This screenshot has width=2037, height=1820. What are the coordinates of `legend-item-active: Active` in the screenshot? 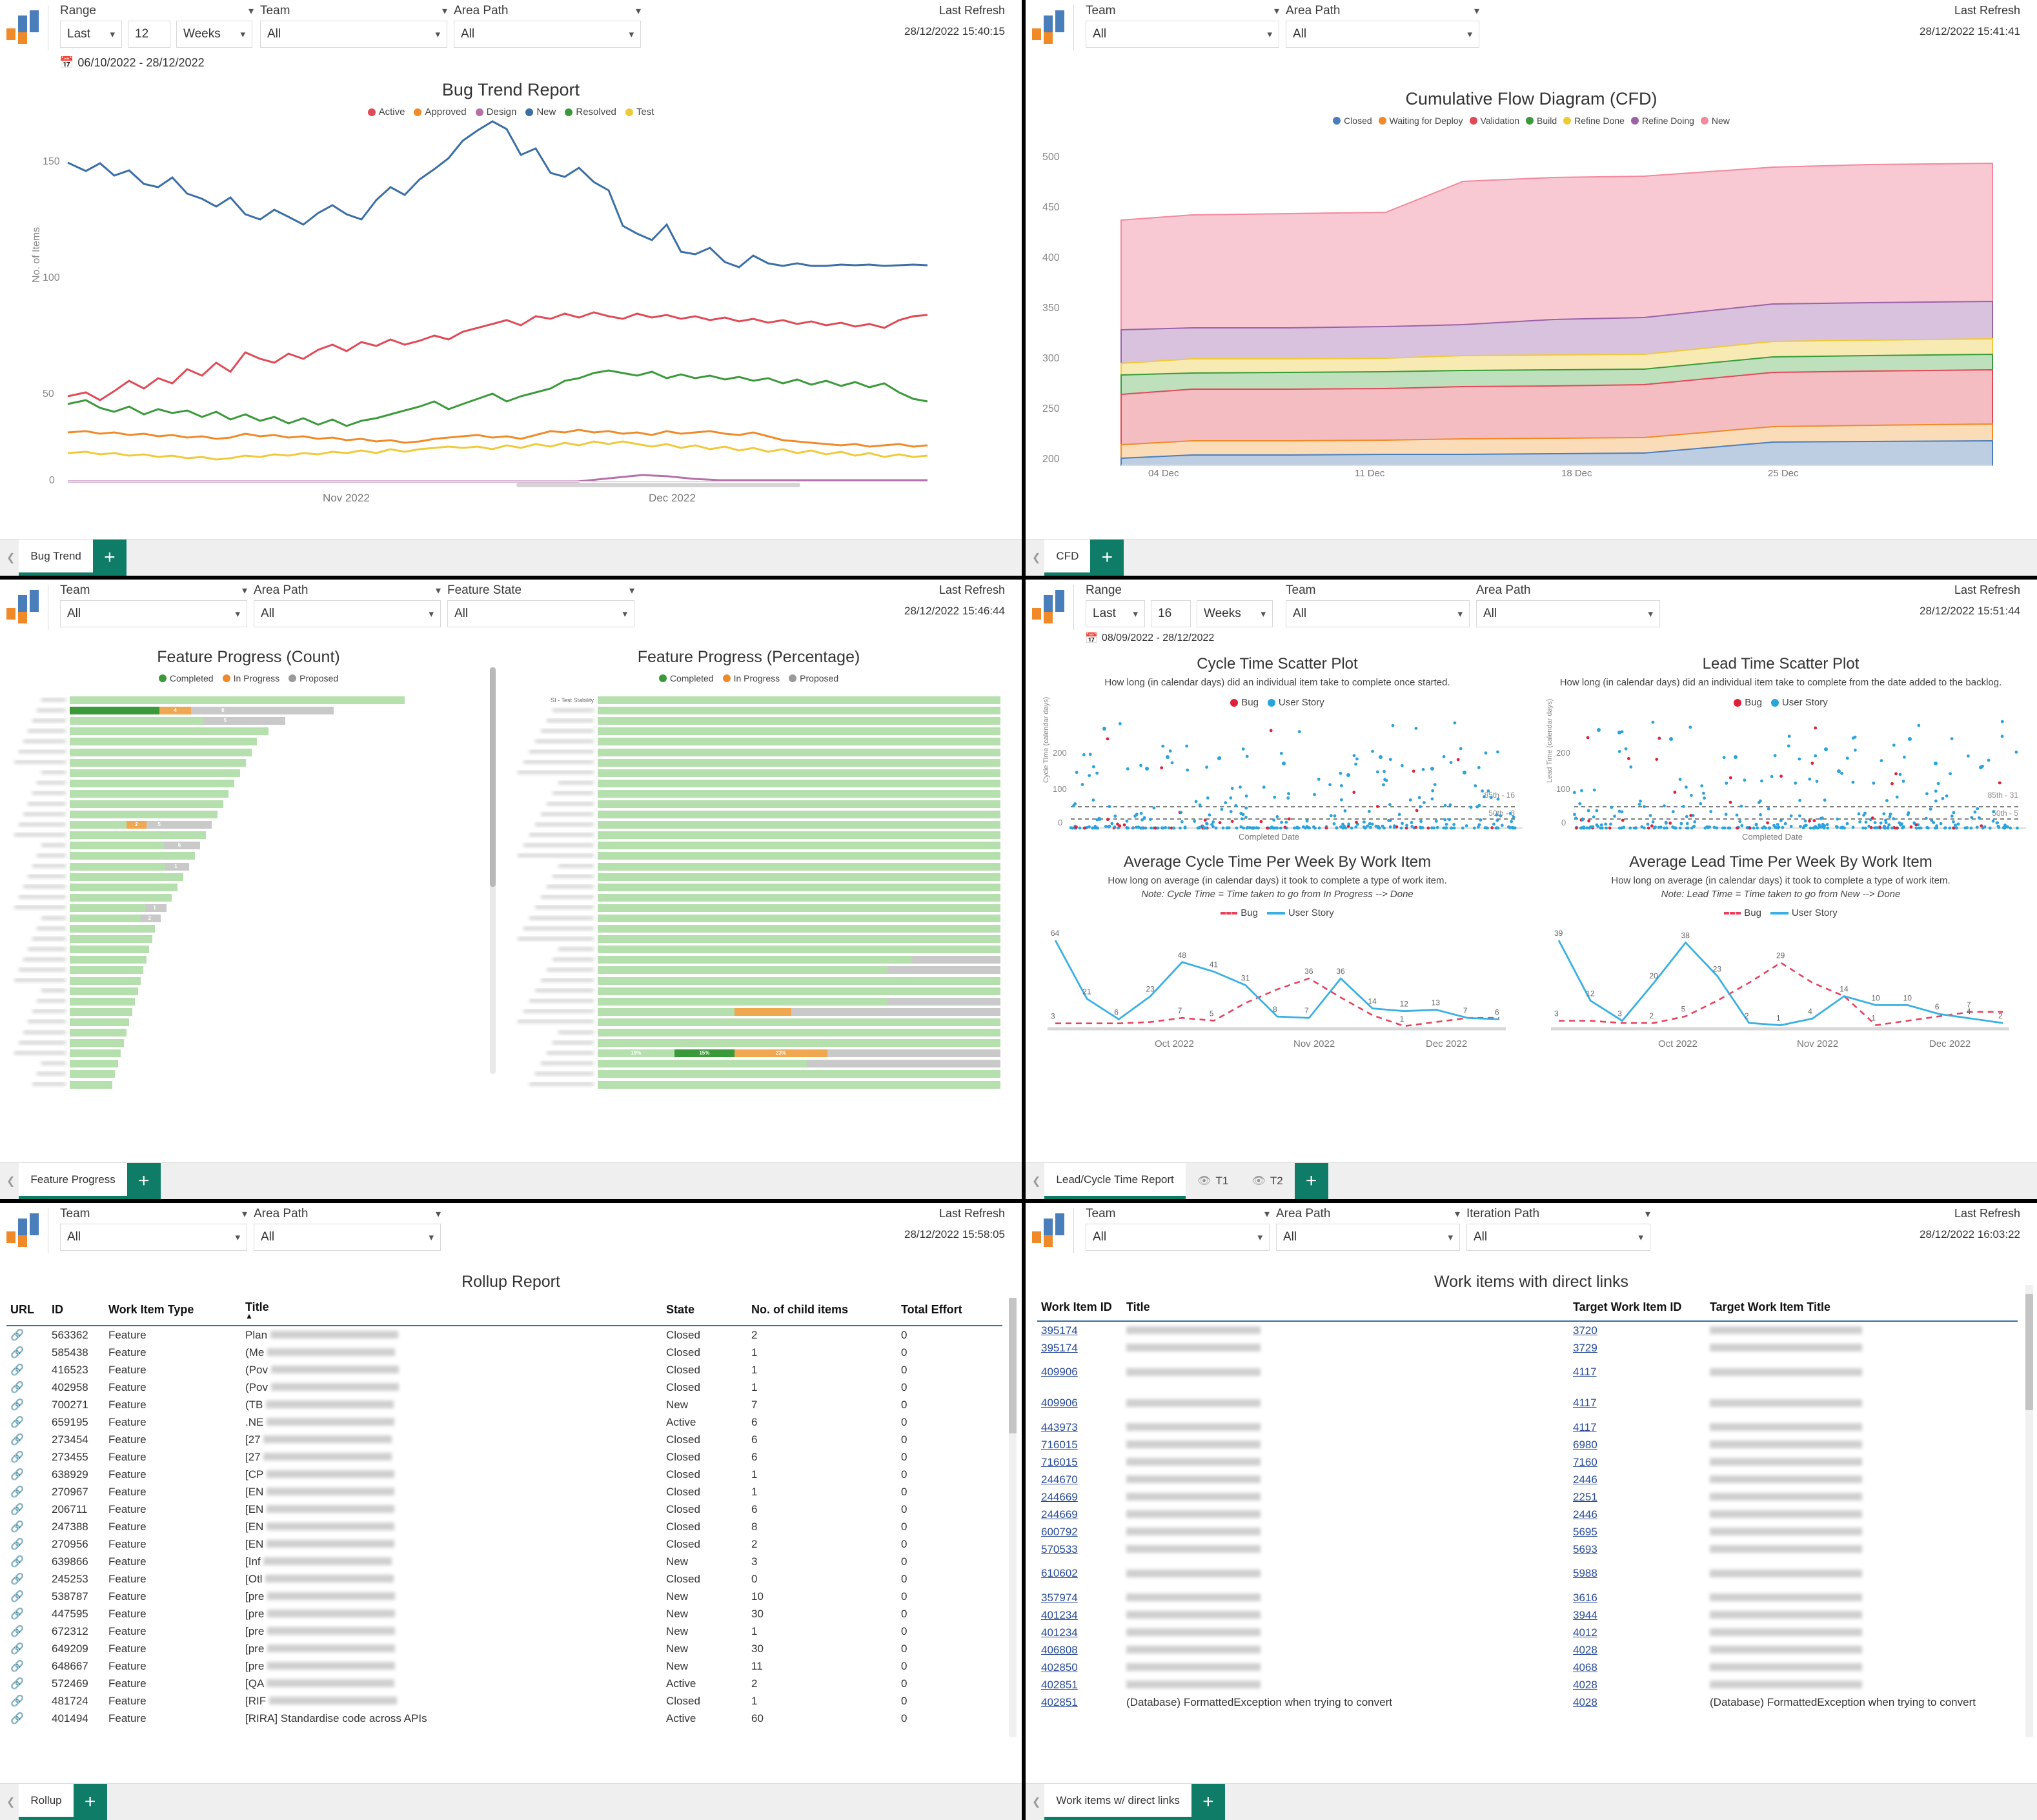 It's located at (386, 111).